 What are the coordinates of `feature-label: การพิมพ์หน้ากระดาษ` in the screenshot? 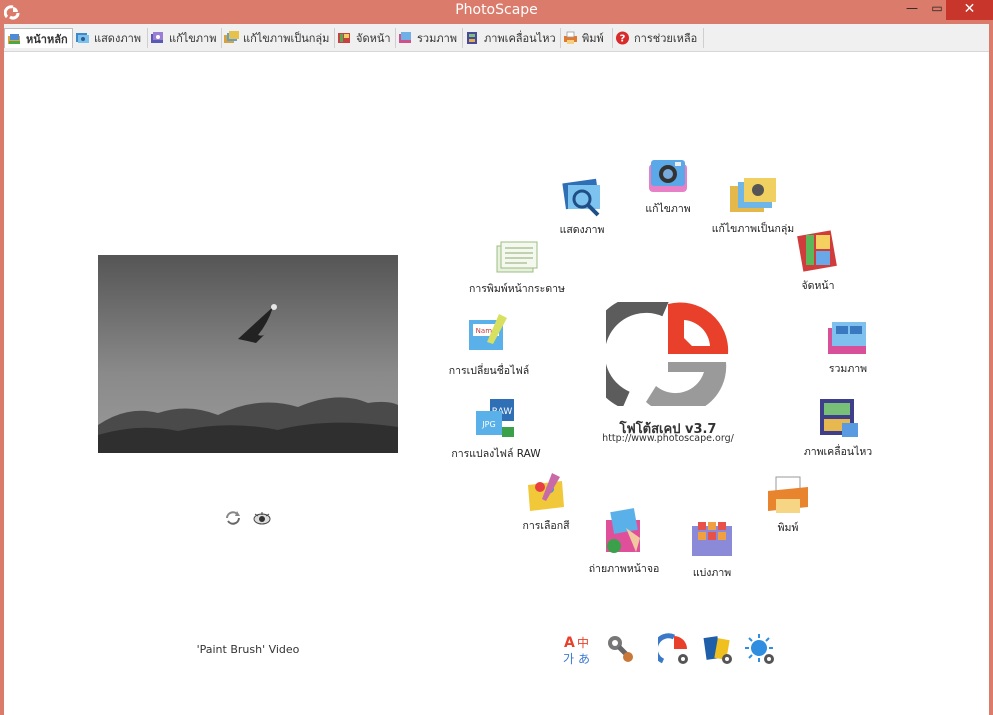 It's located at (517, 289).